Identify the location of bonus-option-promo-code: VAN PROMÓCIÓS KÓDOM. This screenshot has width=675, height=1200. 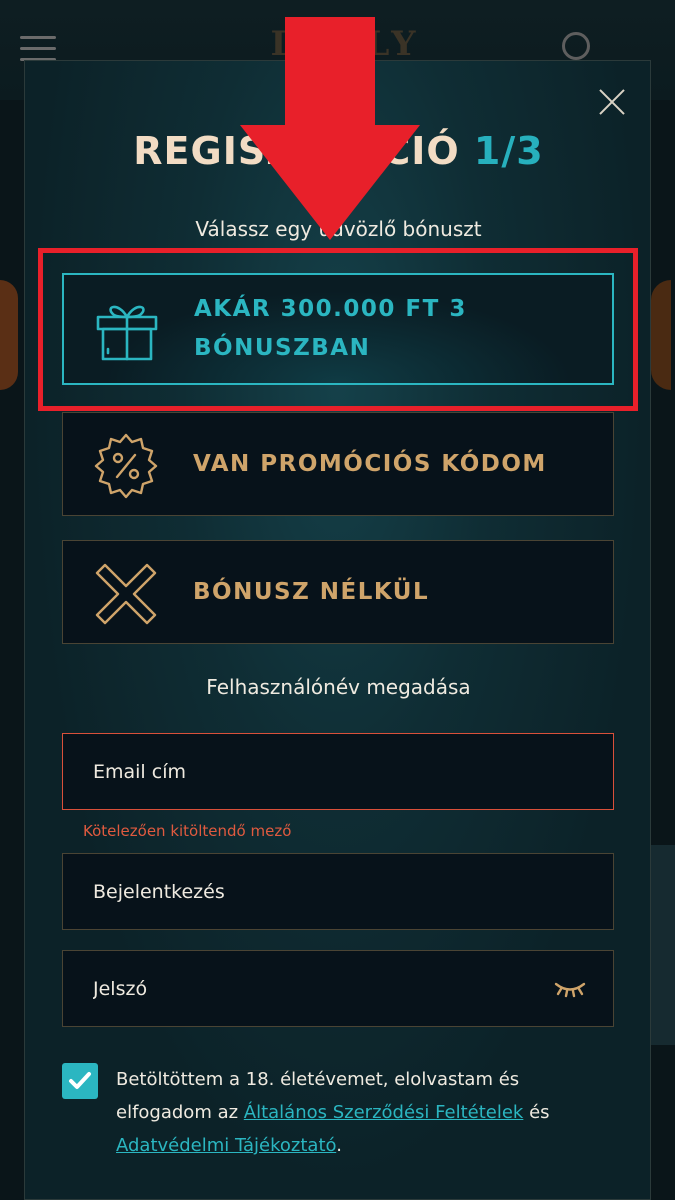
(338, 464).